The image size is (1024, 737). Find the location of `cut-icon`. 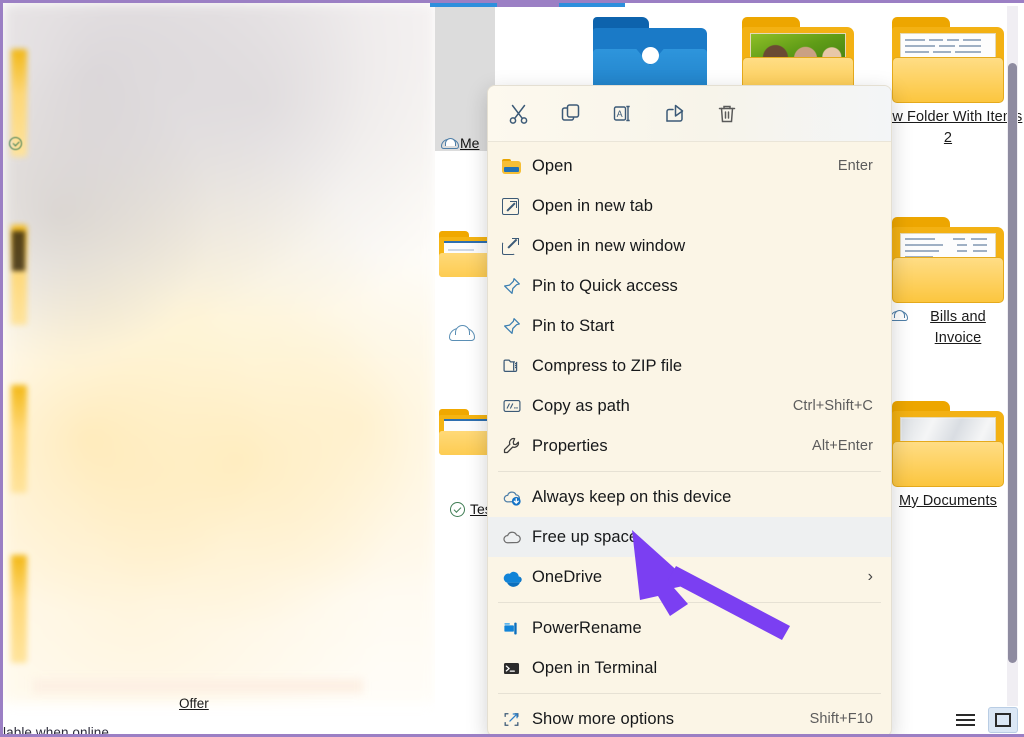

cut-icon is located at coordinates (519, 114).